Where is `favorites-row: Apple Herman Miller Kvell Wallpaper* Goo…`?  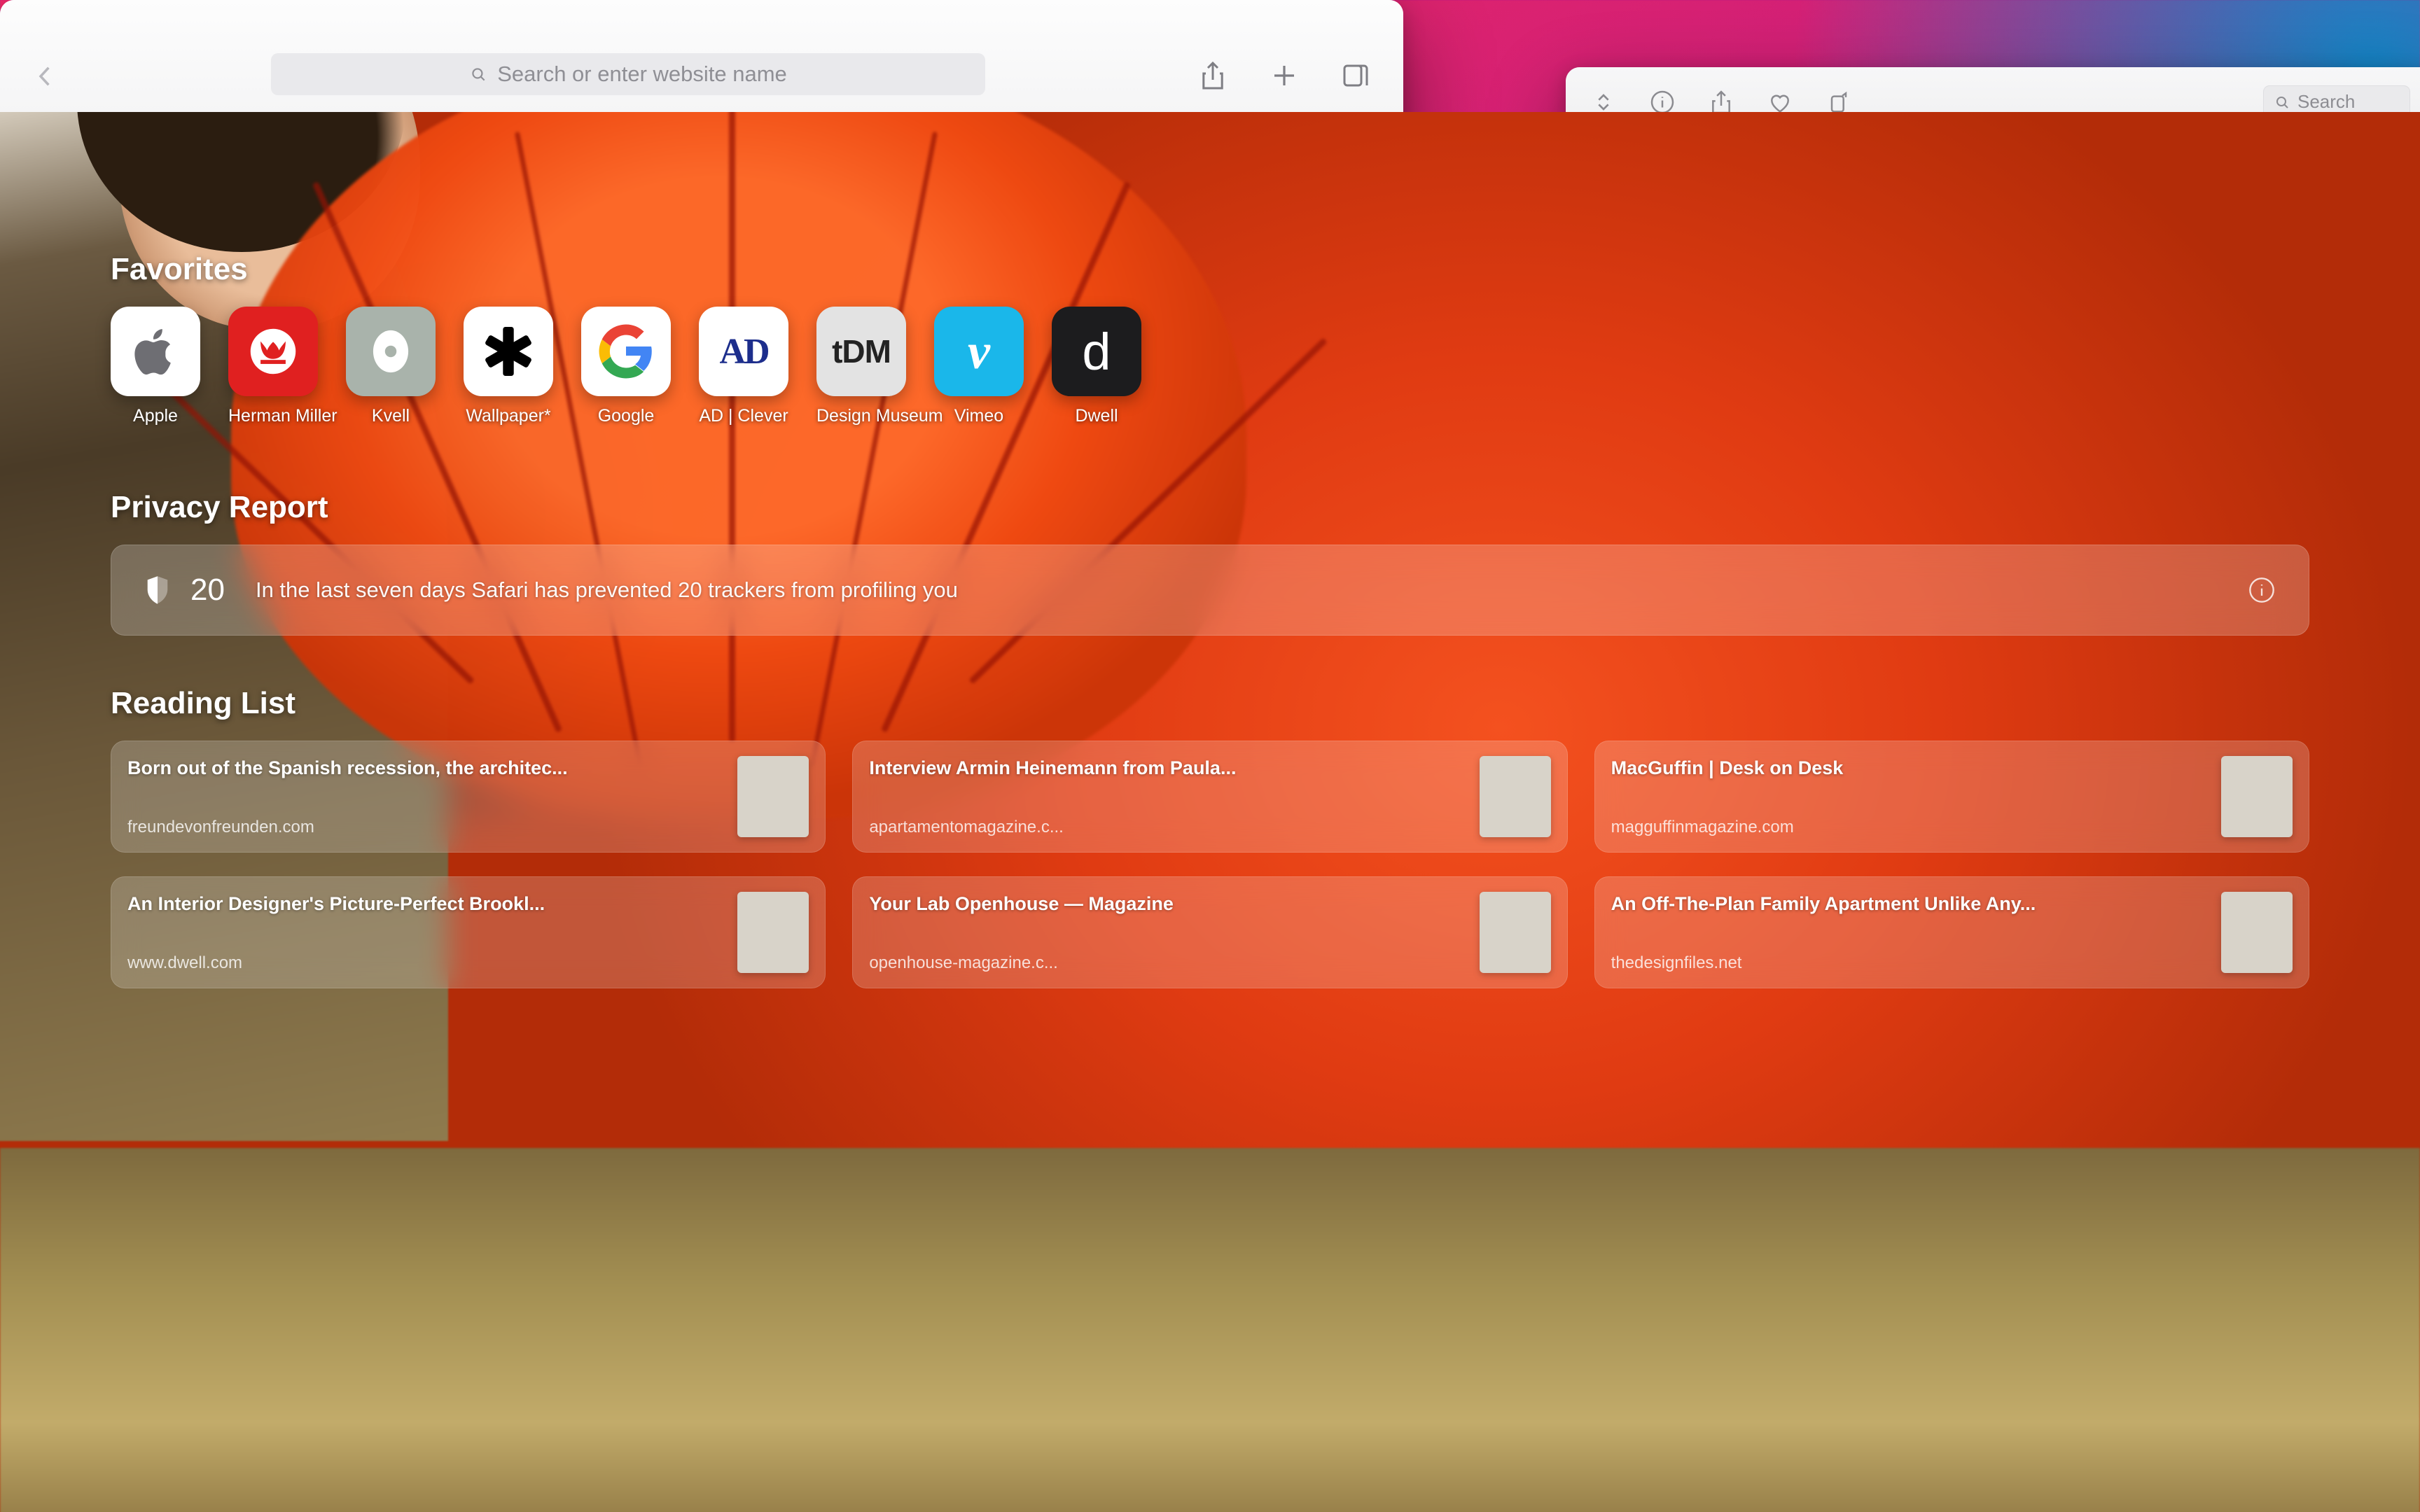
favorites-row: Apple Herman Miller Kvell Wallpaper* Goo… is located at coordinates (1210, 366).